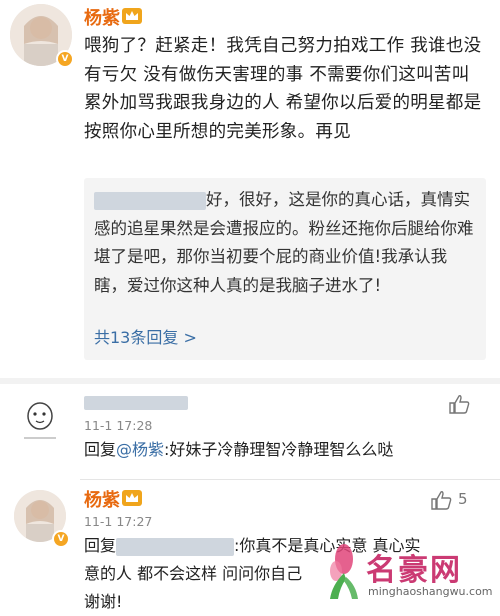  Describe the element at coordinates (279, 449) in the screenshot. I see `comment-body: :好妹子冷静理智冷静理智么么哒` at that location.